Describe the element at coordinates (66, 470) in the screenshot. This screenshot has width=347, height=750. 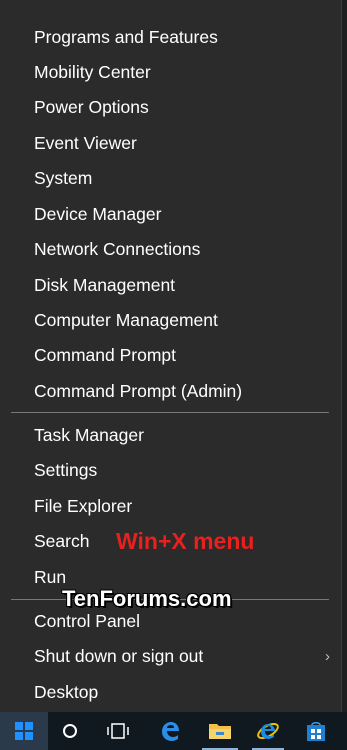
I see `menu-item-label: Settings` at that location.